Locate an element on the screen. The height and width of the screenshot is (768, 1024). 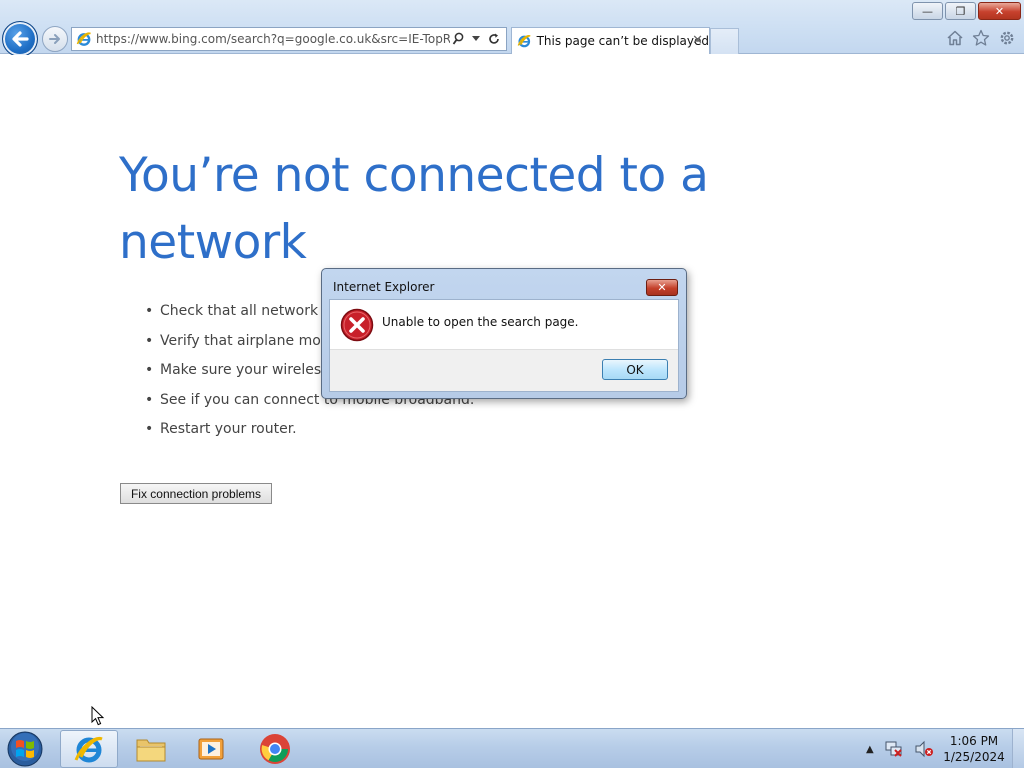
forward-arrow-icon is located at coordinates (54, 39).